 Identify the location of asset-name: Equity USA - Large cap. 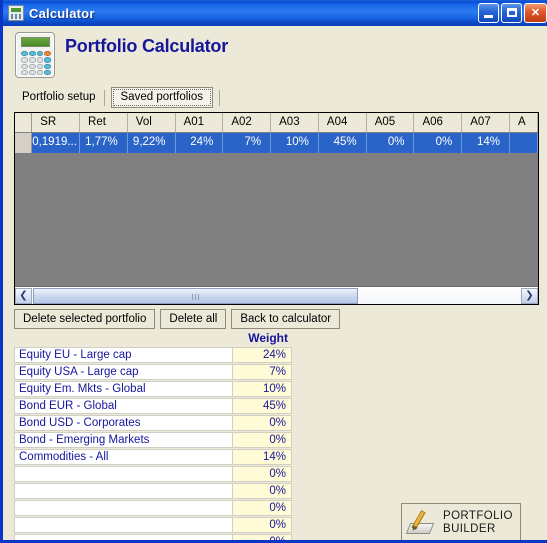
(123, 372).